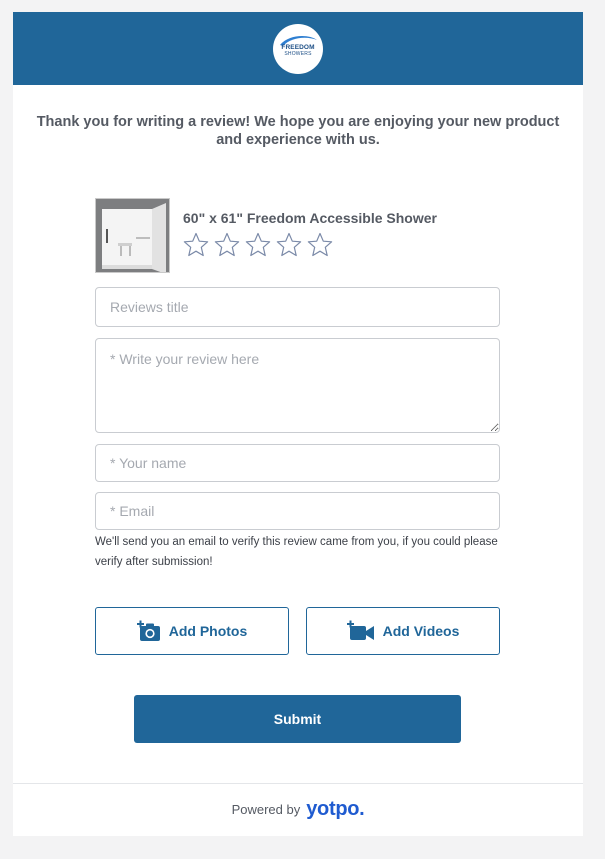 The image size is (605, 859). I want to click on powered-by: Powered by yotpo., so click(298, 809).